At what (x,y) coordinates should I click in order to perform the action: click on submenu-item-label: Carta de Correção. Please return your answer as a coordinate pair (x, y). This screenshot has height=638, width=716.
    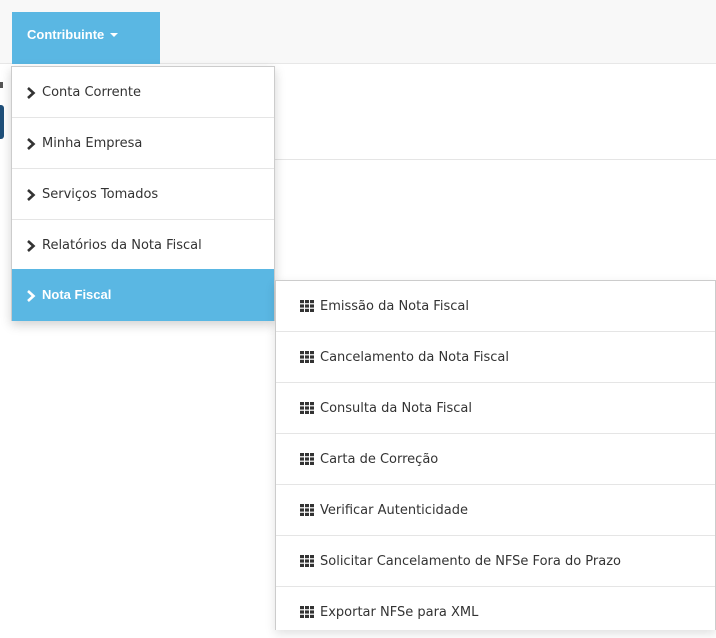
    Looking at the image, I should click on (379, 459).